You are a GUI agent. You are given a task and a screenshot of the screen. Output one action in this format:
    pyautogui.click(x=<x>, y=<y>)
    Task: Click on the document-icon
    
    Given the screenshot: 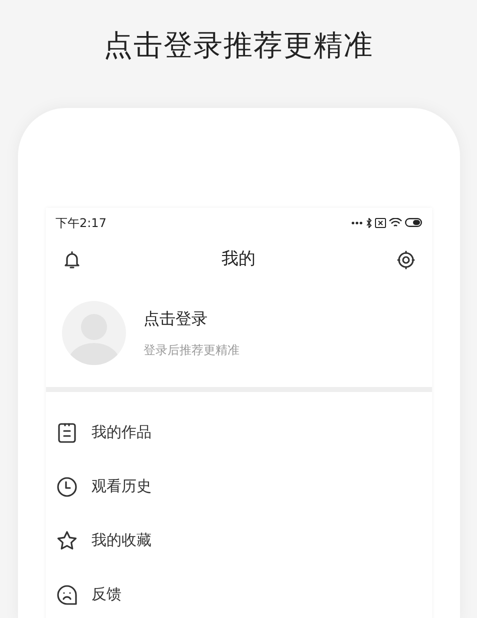 What is the action you would take?
    pyautogui.click(x=67, y=433)
    